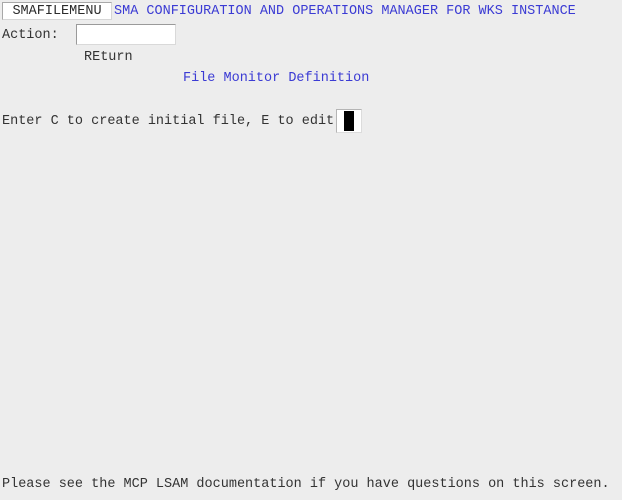 The width and height of the screenshot is (622, 500). I want to click on section-heading: File Monitor Definition, so click(276, 78).